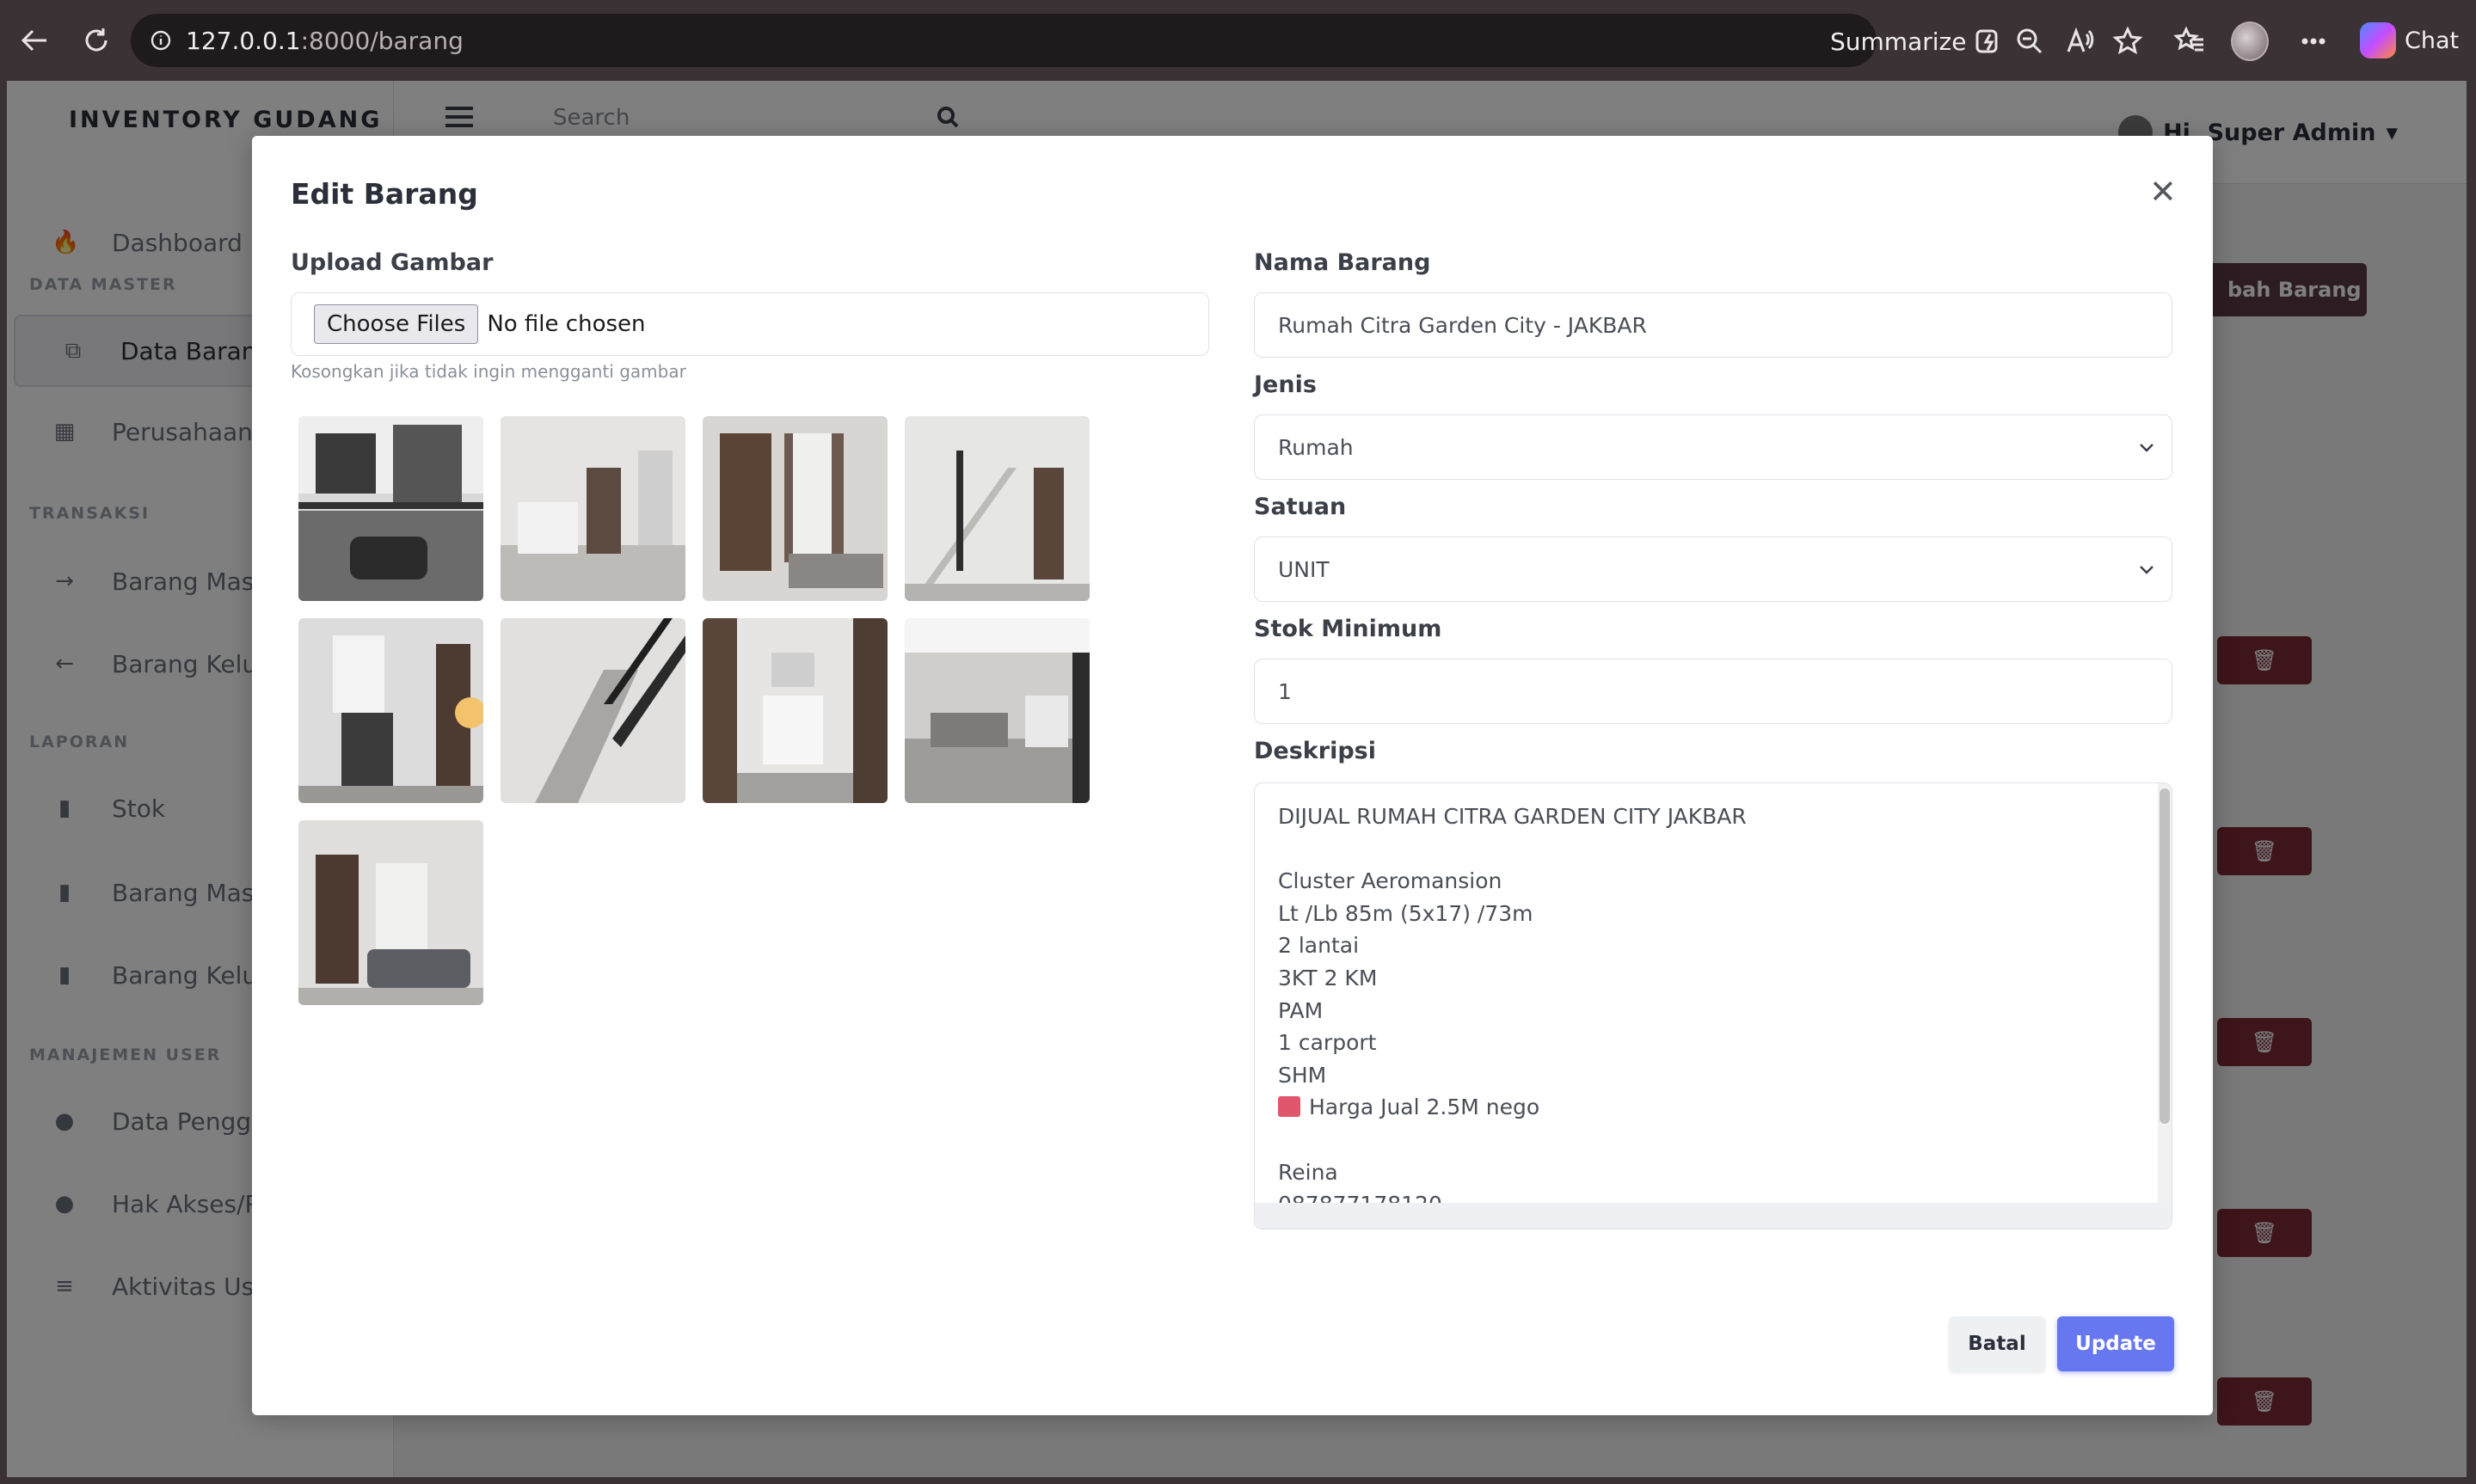  I want to click on nama-barang-input: Rumah Citra Garden City - JAKBAR, so click(1713, 325).